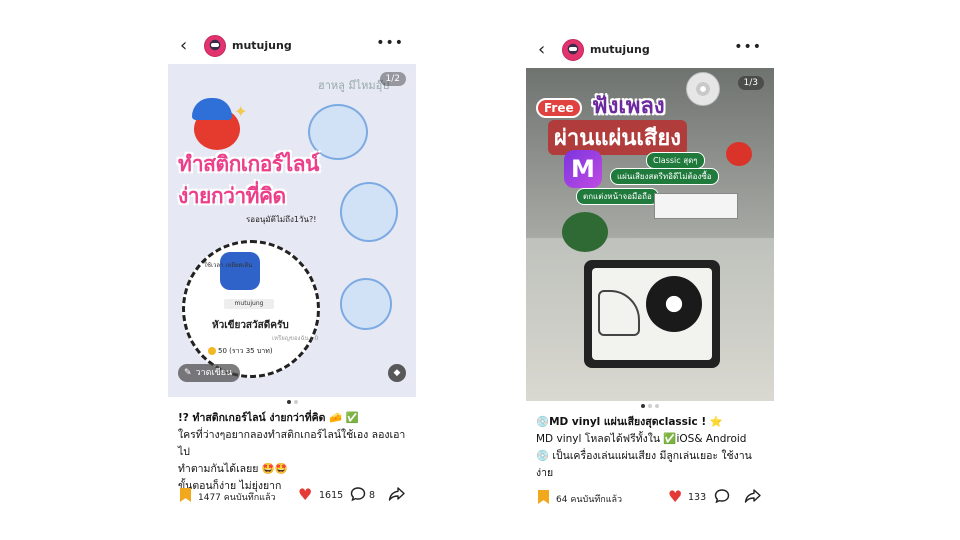 The width and height of the screenshot is (960, 540). What do you see at coordinates (750, 83) in the screenshot?
I see `image-counter: 1/3` at bounding box center [750, 83].